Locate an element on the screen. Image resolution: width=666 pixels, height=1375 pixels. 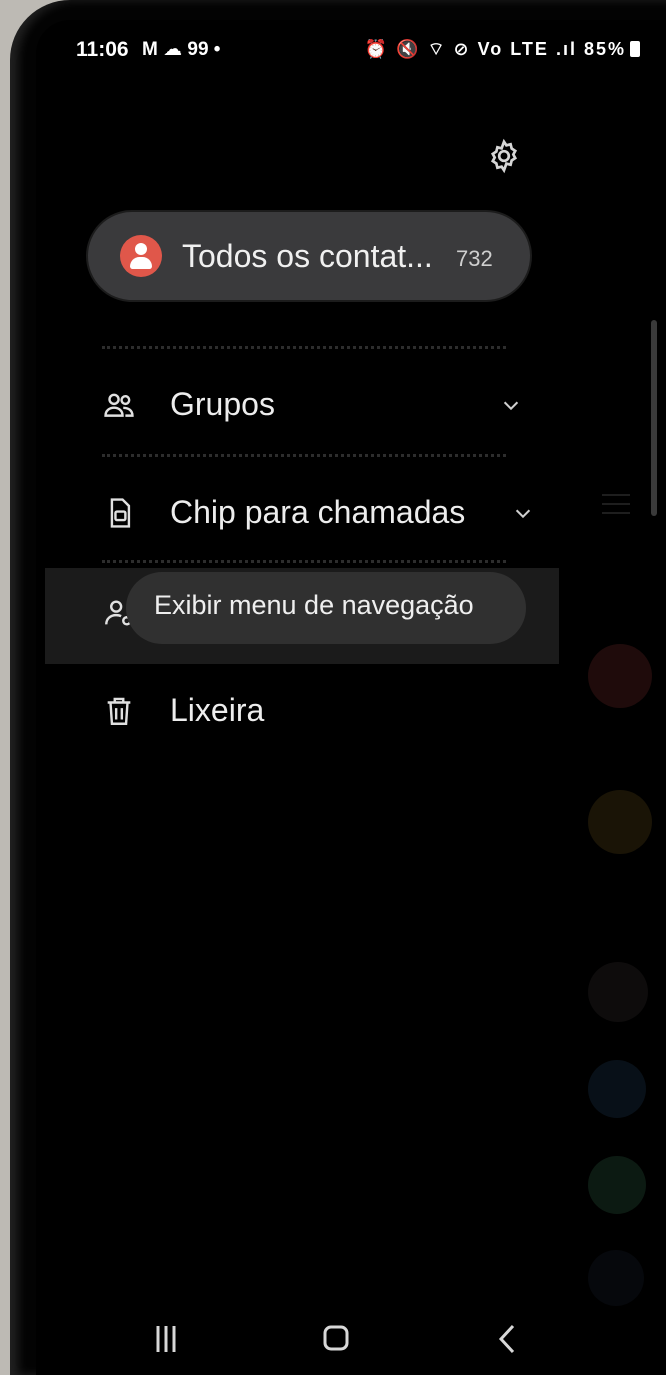
trash-label: Lixeira is located at coordinates (217, 710).